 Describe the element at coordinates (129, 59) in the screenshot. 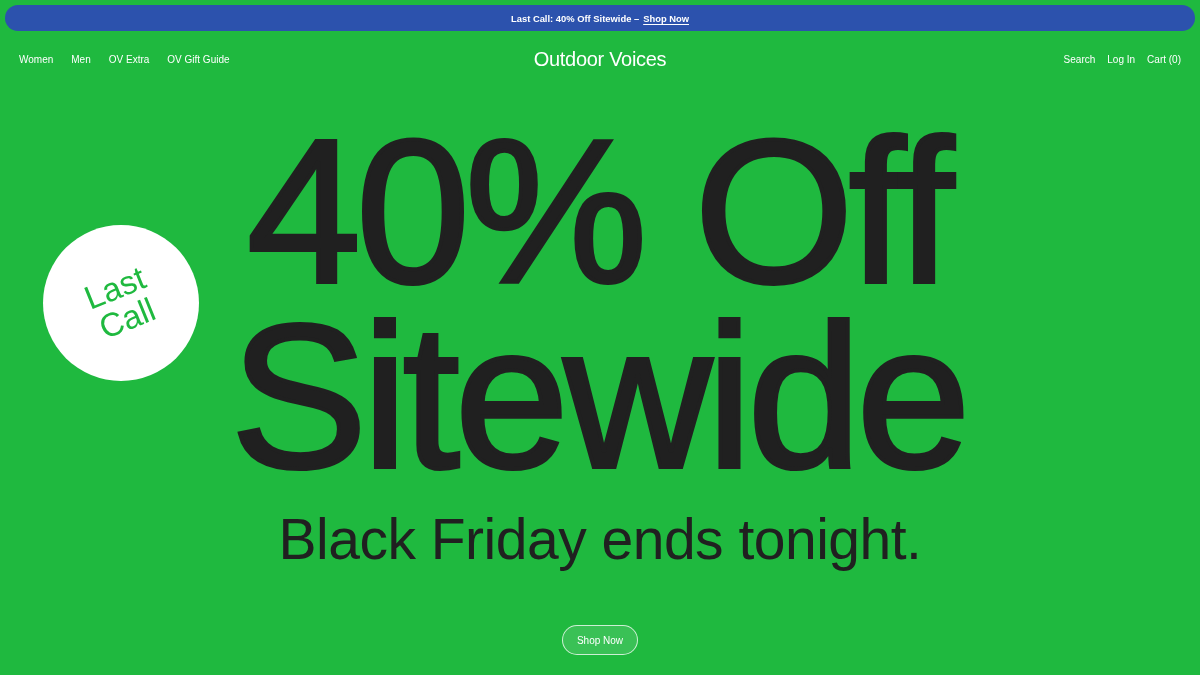

I see `nav-link: OV Extra` at that location.